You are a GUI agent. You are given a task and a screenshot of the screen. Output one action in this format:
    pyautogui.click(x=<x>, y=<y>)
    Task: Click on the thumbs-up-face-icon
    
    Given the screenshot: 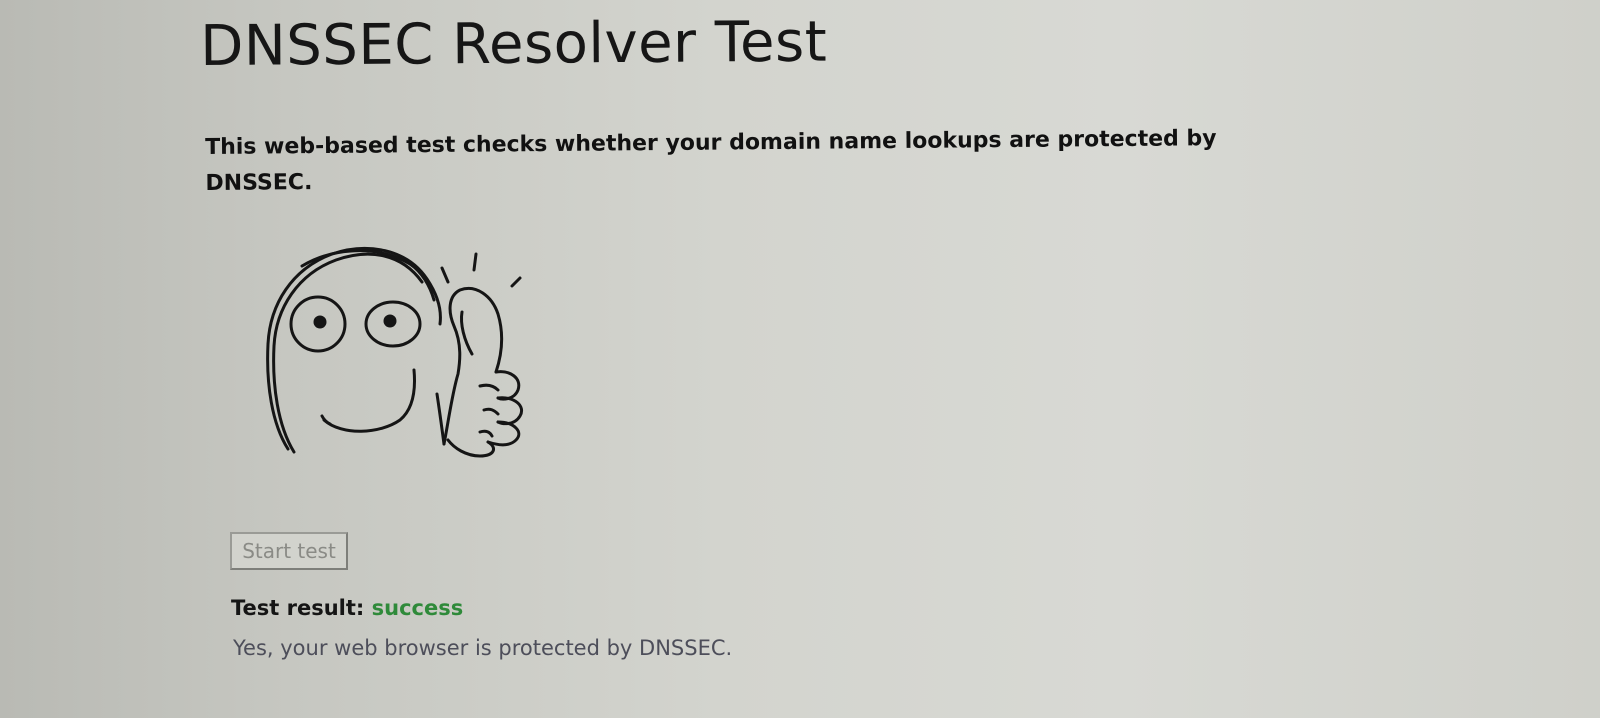 What is the action you would take?
    pyautogui.click(x=402, y=354)
    